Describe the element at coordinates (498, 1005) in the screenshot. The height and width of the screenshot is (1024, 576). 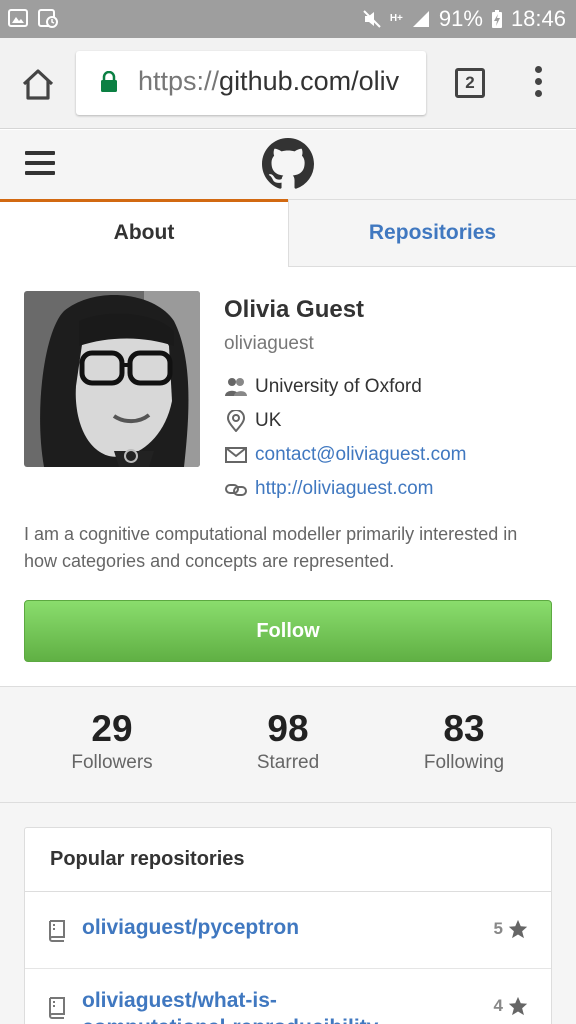
I see `repo-star-count: 4` at that location.